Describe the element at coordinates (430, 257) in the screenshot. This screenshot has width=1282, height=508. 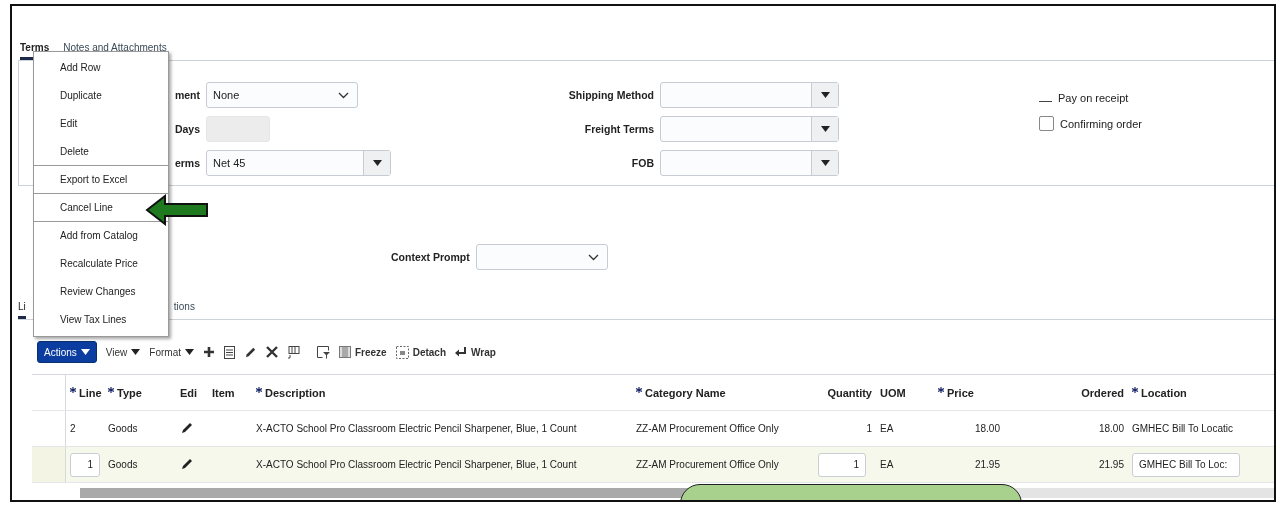
I see `field-label: Context Prompt` at that location.